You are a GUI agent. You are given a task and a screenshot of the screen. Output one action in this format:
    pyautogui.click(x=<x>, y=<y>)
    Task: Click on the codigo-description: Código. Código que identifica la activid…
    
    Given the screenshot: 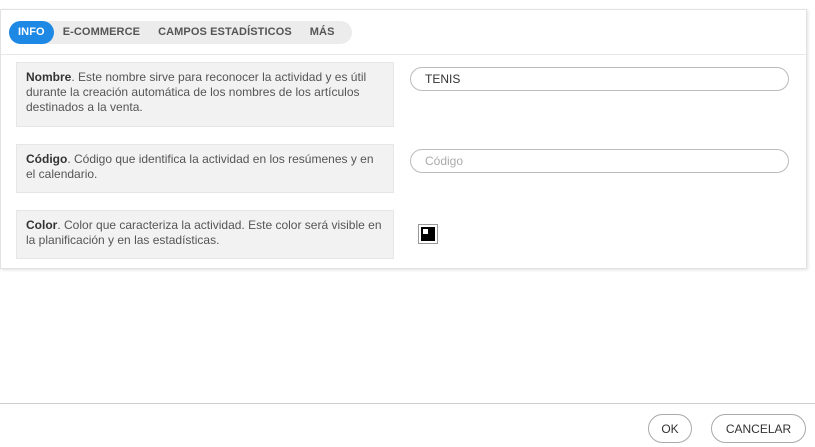 What is the action you would take?
    pyautogui.click(x=205, y=168)
    